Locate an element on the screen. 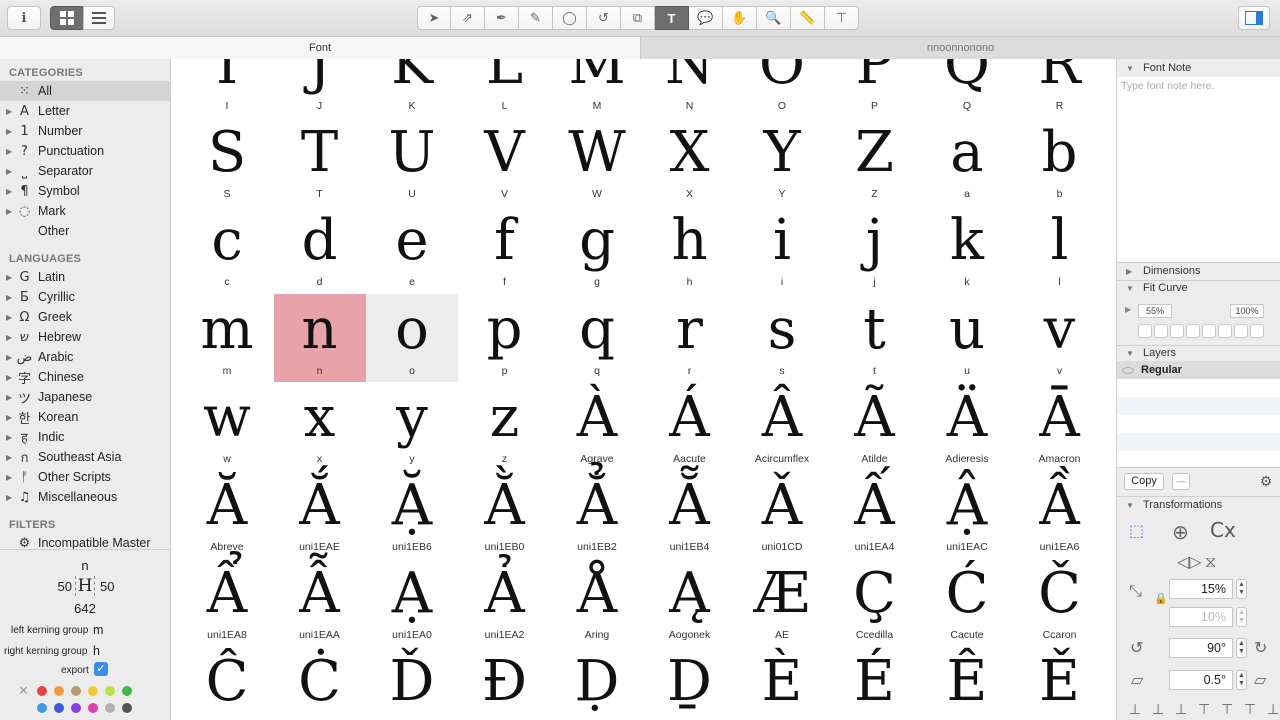  glyph-cell: bb is located at coordinates (1060, 161).